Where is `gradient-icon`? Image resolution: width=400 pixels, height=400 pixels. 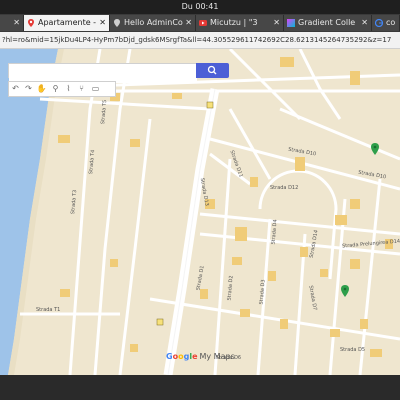 gradient-icon is located at coordinates (291, 23).